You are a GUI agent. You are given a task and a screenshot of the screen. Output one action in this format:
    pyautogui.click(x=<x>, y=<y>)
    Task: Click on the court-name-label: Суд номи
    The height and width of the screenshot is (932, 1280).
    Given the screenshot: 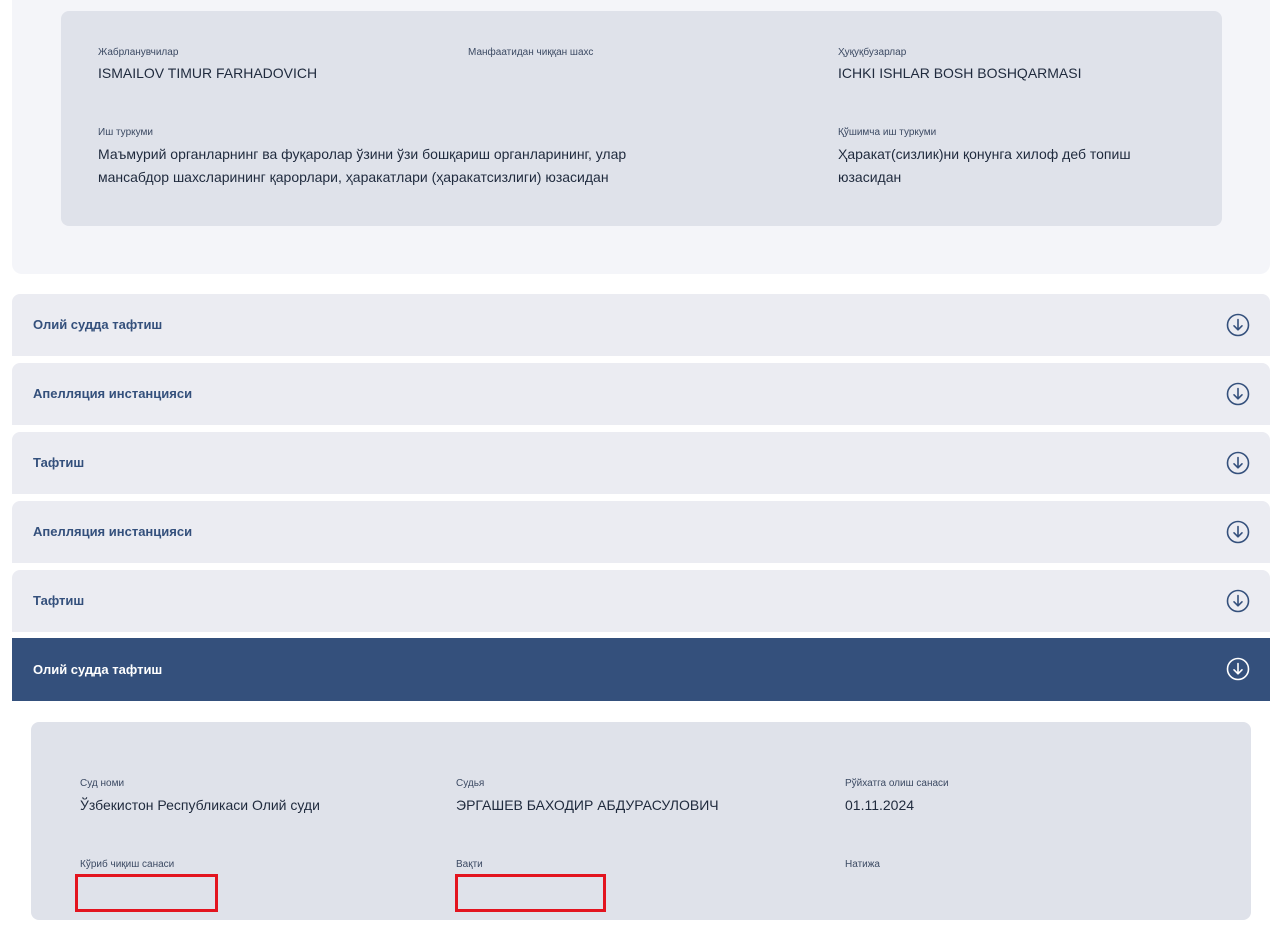 What is the action you would take?
    pyautogui.click(x=102, y=783)
    